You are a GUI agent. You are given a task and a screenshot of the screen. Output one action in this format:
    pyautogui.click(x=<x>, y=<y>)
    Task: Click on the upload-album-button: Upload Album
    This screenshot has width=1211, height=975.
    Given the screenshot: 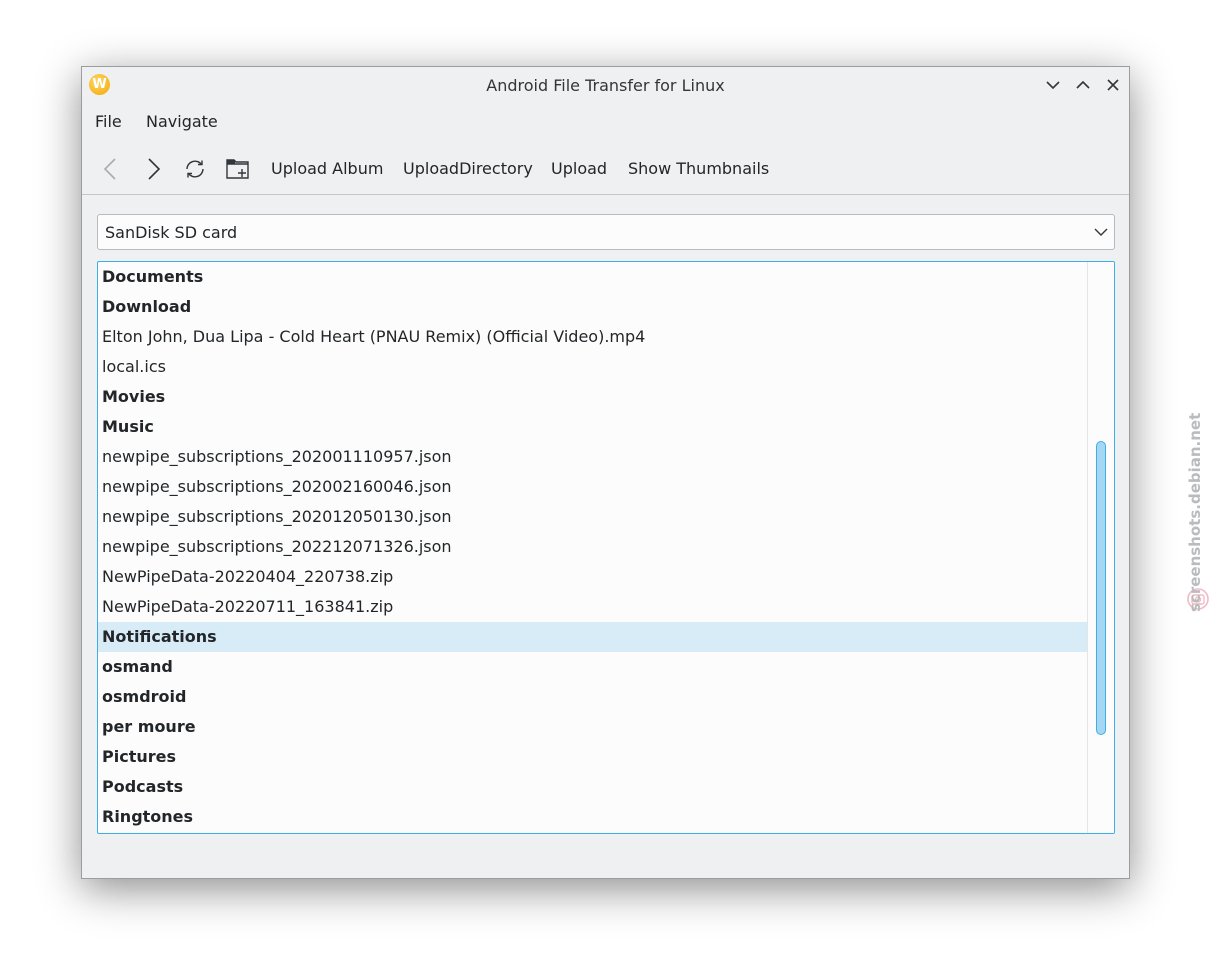 What is the action you would take?
    pyautogui.click(x=327, y=168)
    